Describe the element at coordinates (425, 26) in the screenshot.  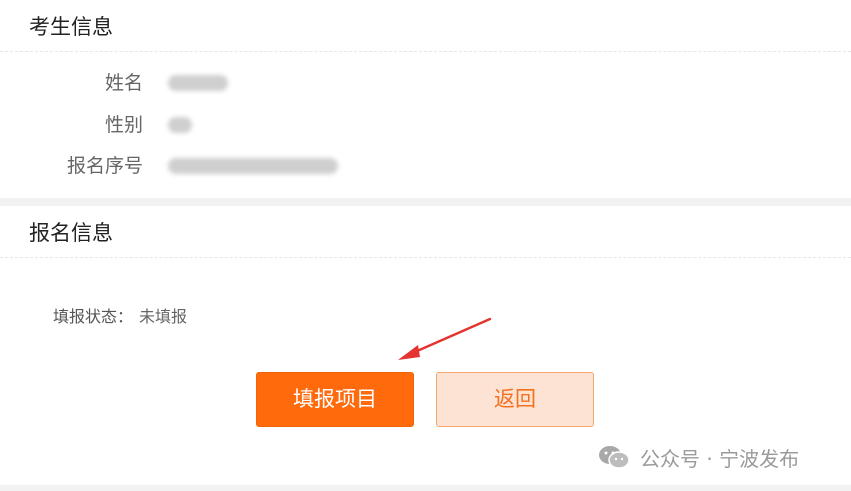
I see `examinee-info-title: 考生信息` at that location.